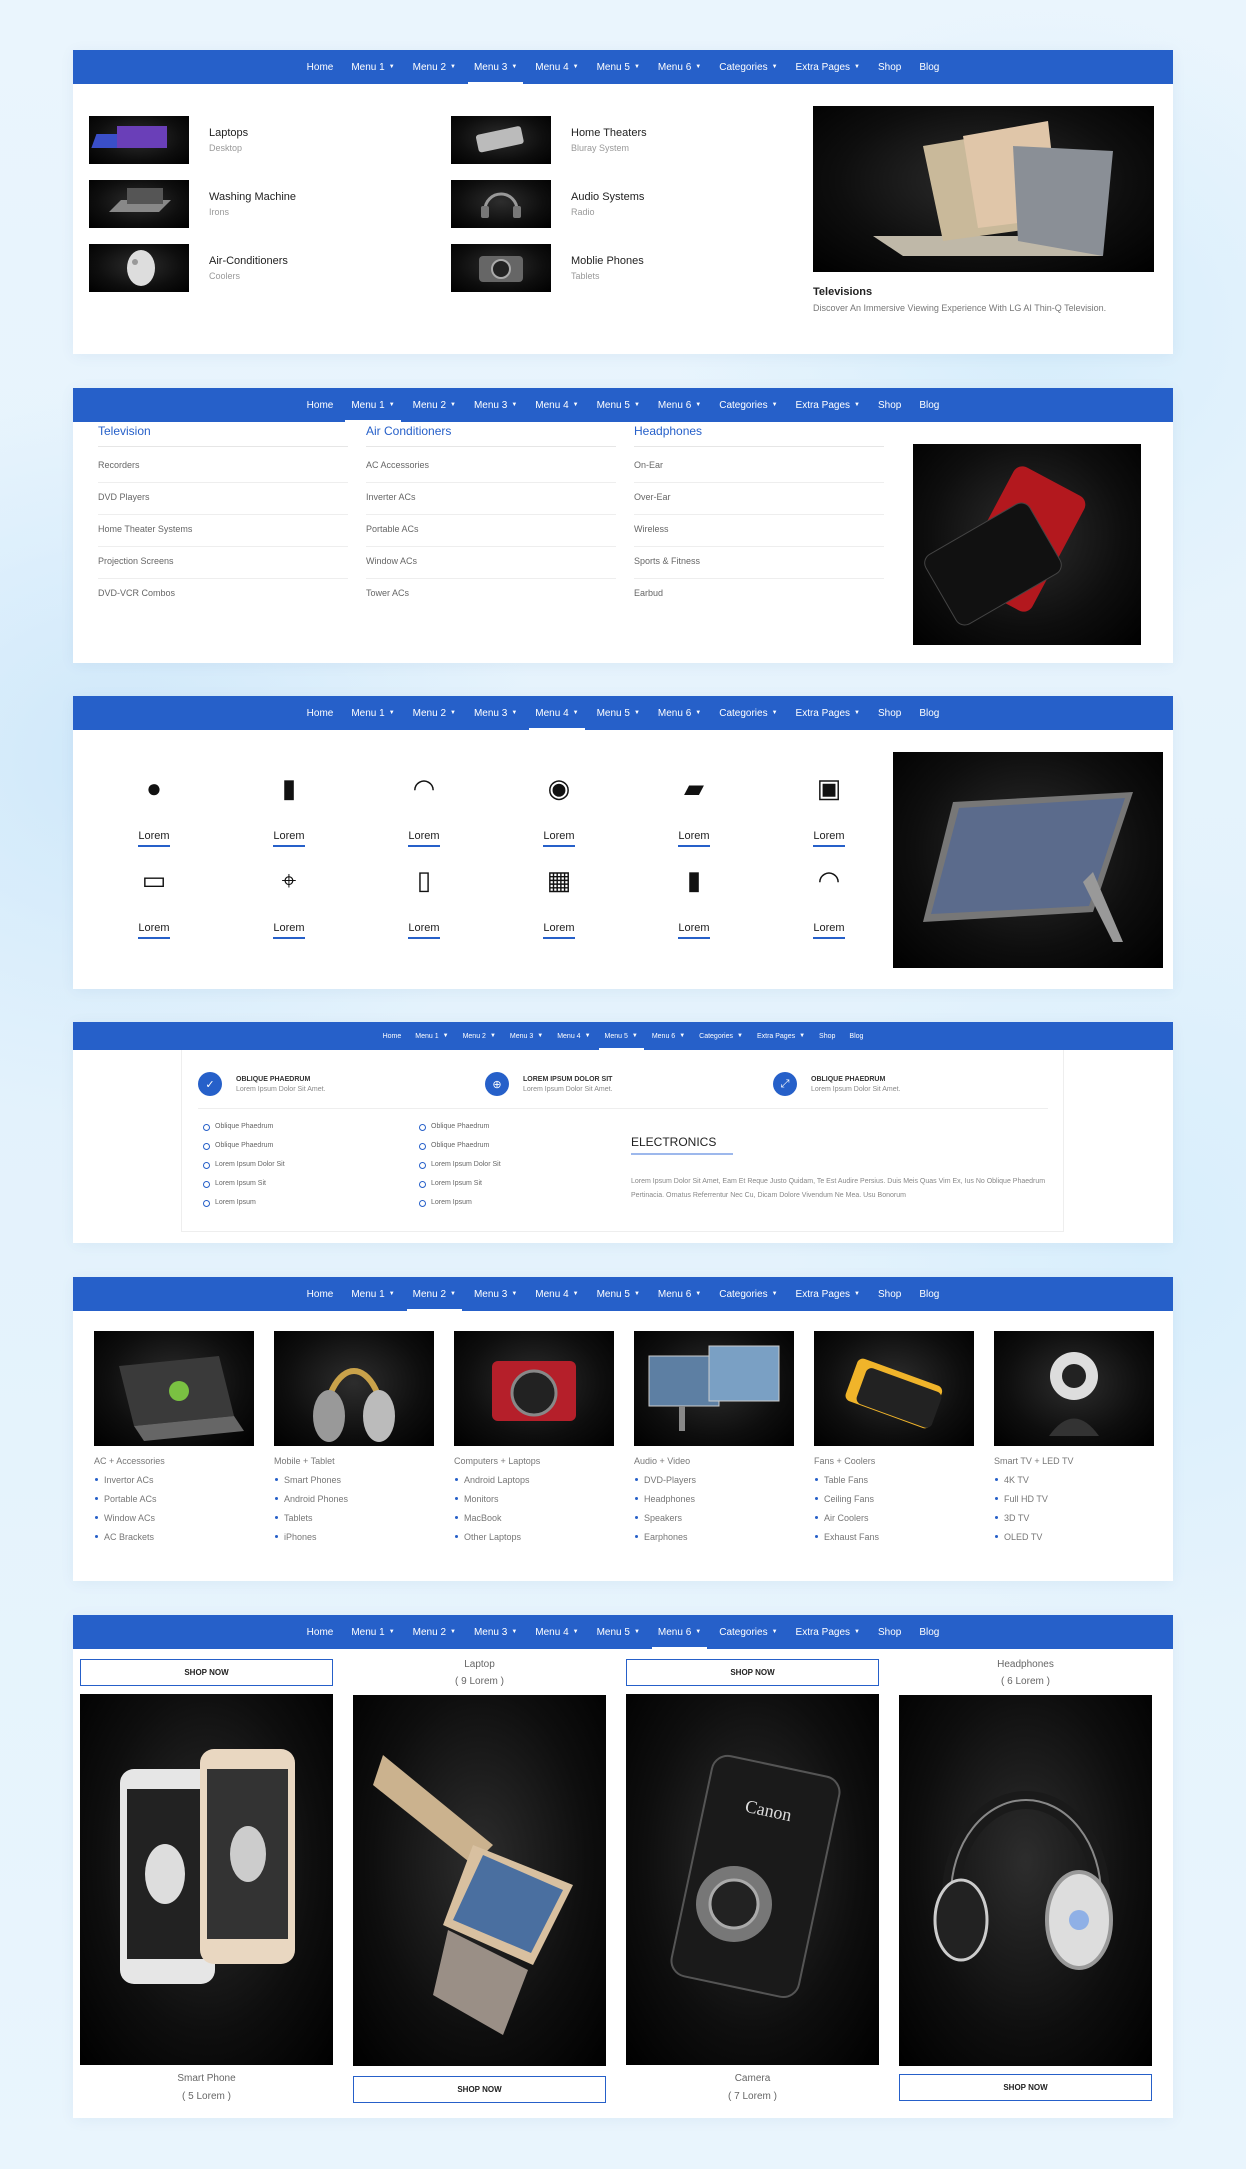 This screenshot has height=2169, width=1246. Describe the element at coordinates (174, 1518) in the screenshot. I see `category-link: Window ACs` at that location.